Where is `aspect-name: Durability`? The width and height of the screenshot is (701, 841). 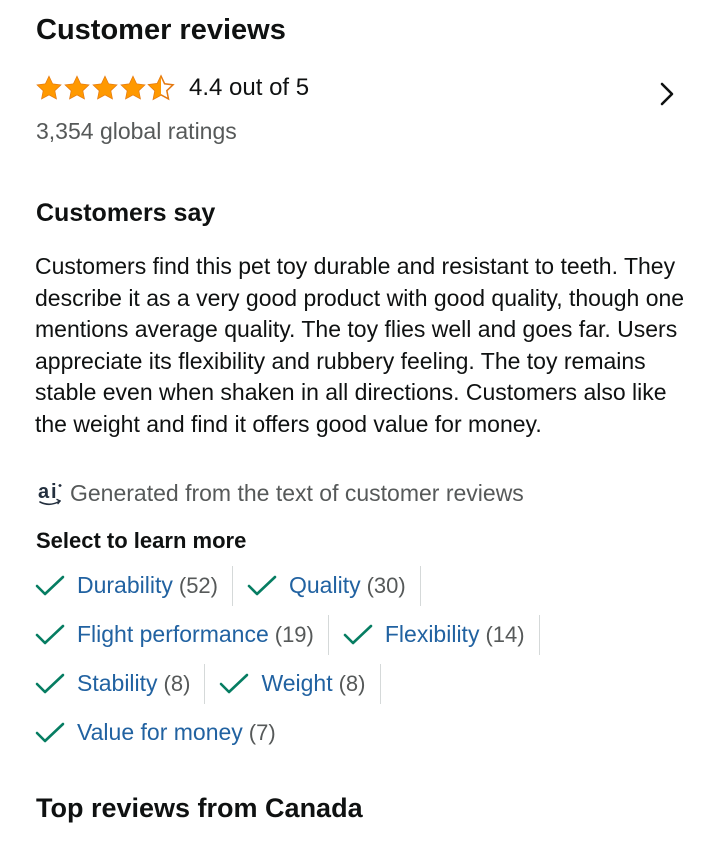 aspect-name: Durability is located at coordinates (125, 585).